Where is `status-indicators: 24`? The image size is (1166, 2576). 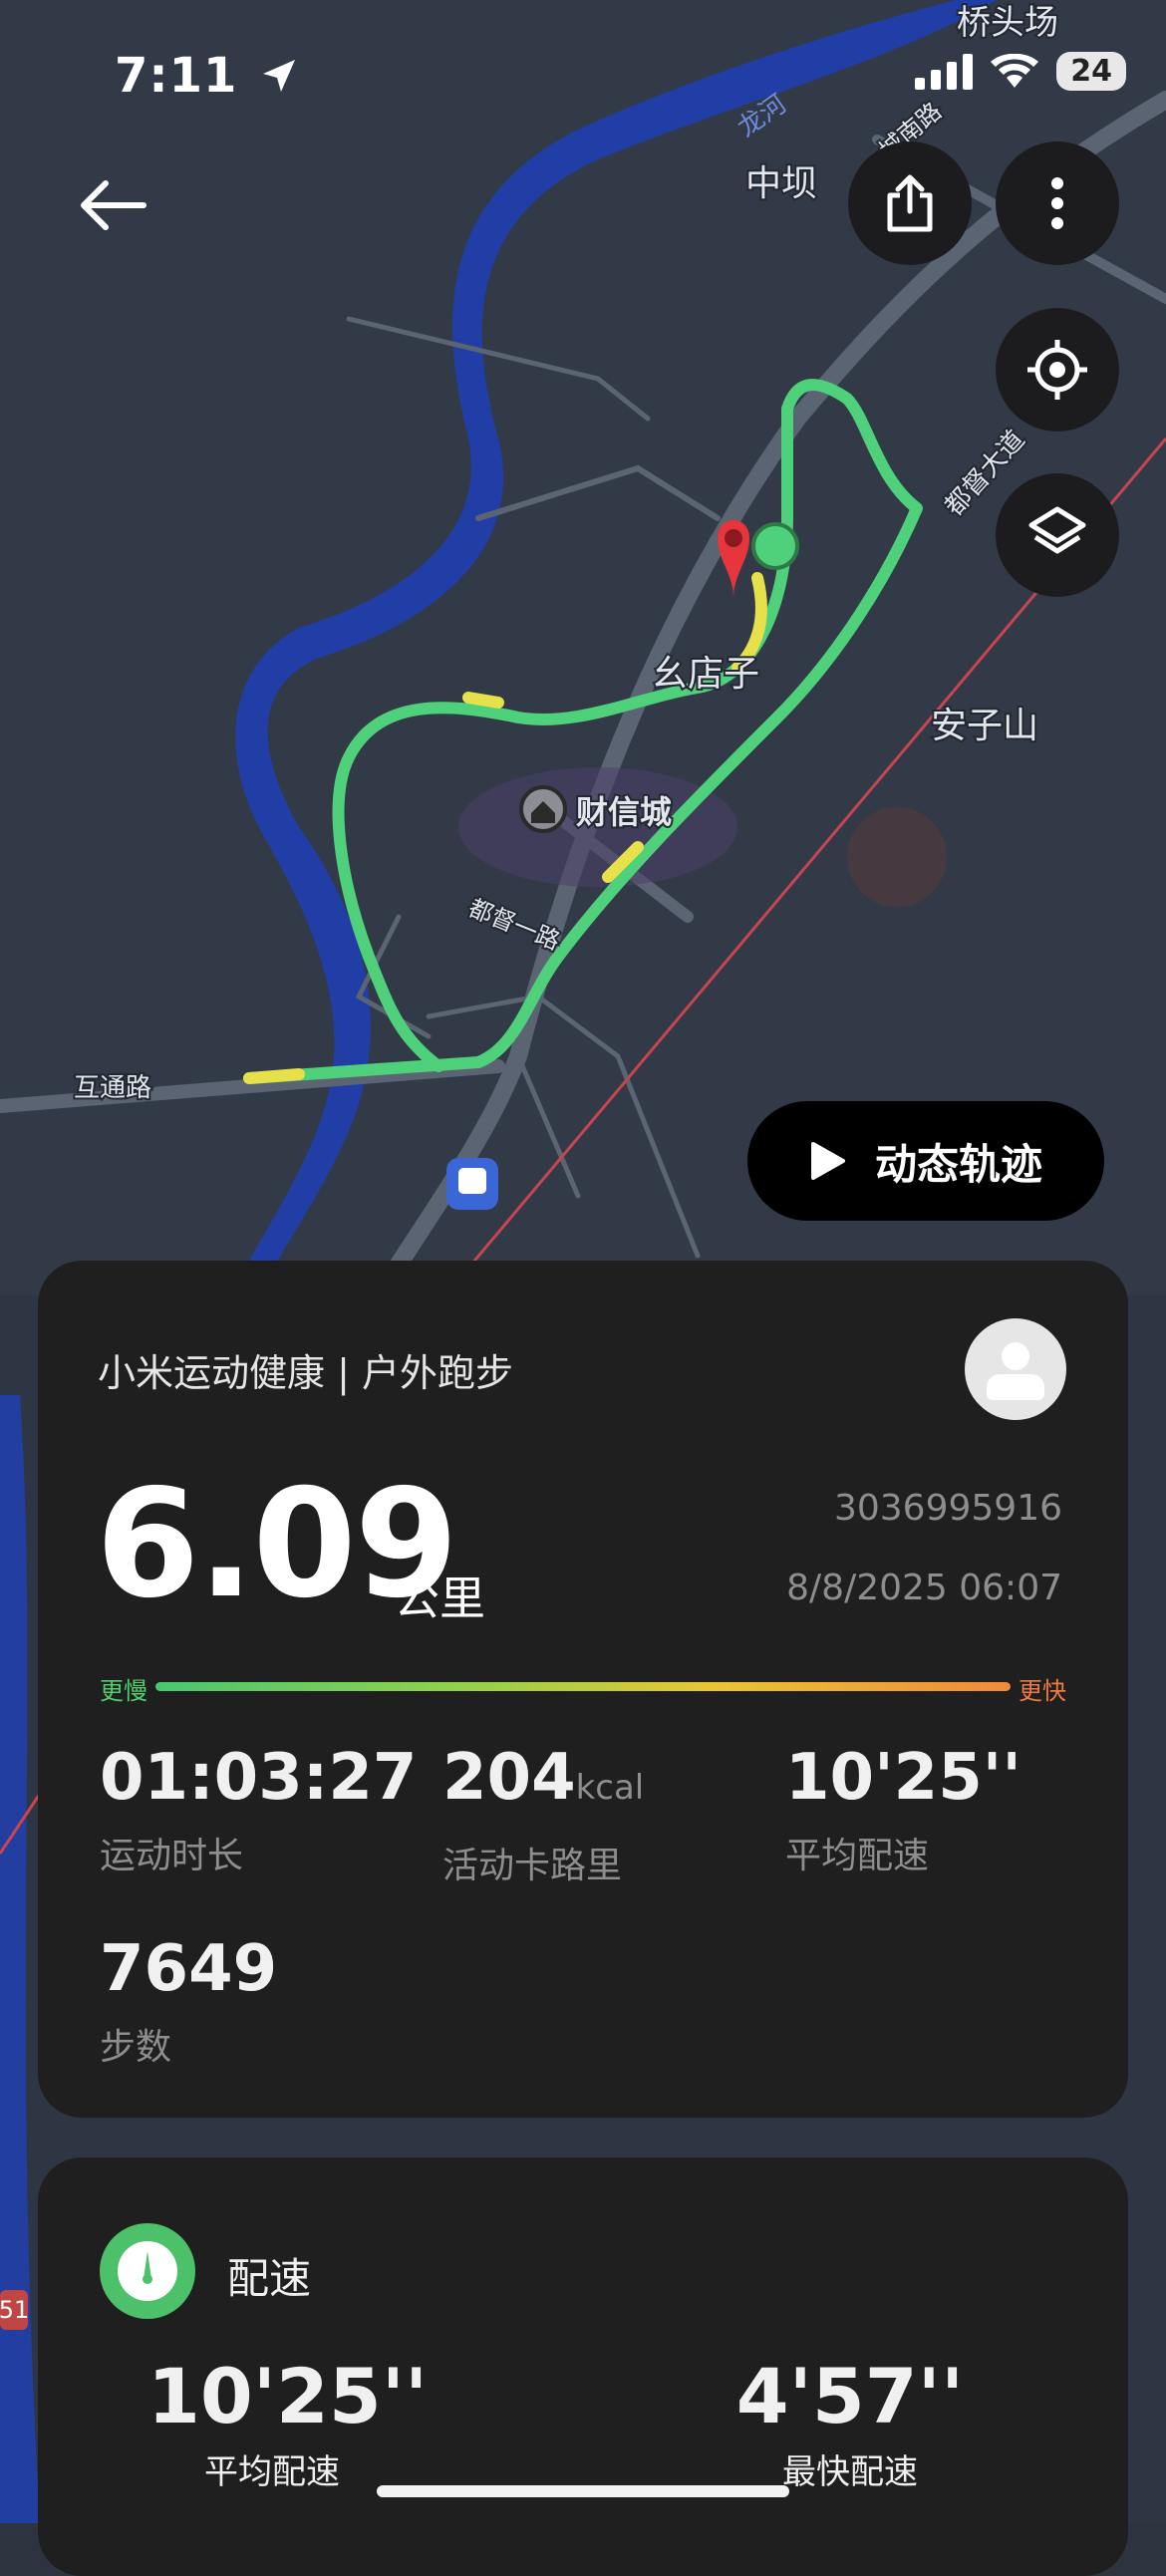
status-indicators: 24 is located at coordinates (1021, 71).